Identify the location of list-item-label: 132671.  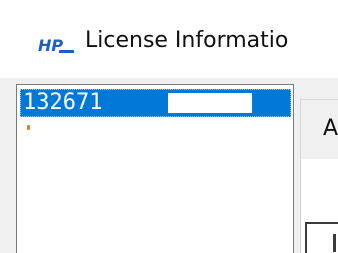
(63, 102).